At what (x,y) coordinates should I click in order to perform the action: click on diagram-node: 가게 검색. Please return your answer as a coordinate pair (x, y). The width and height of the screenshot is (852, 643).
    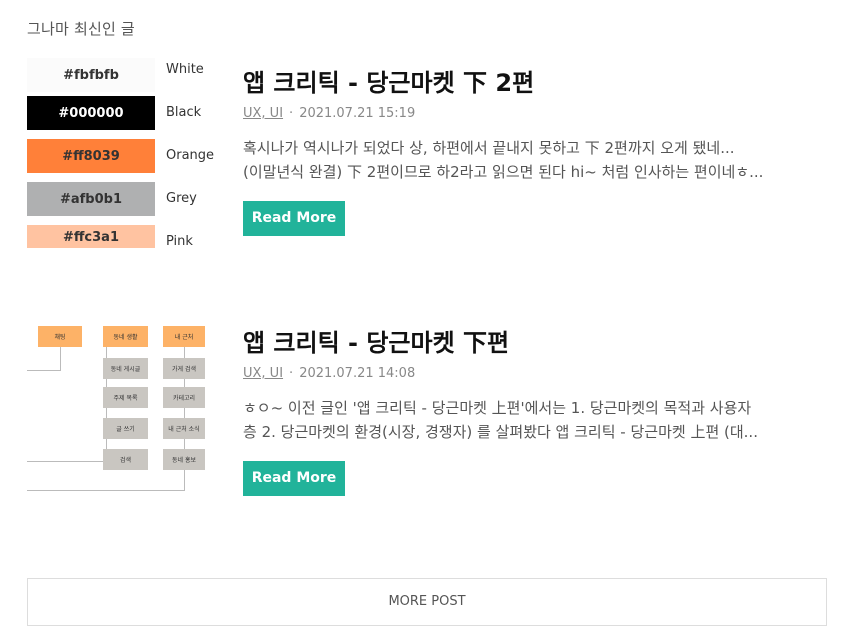
    Looking at the image, I should click on (184, 368).